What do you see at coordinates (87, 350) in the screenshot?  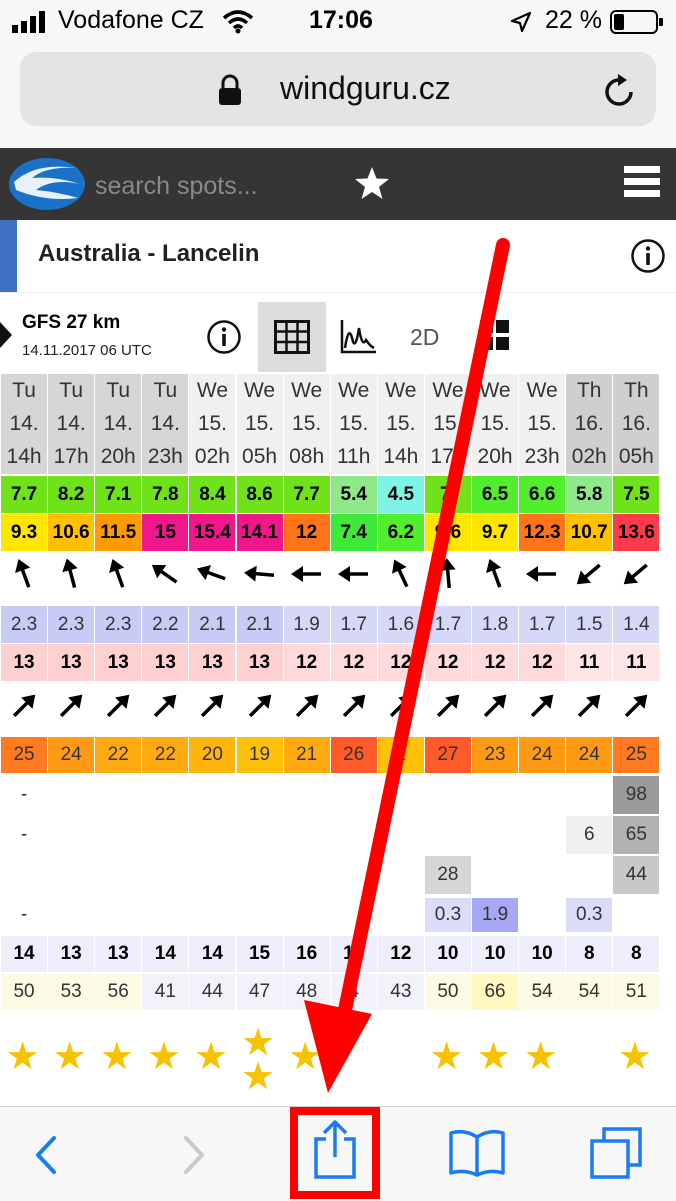 I see `model-run-date: 14.11.2017 06 UTC` at bounding box center [87, 350].